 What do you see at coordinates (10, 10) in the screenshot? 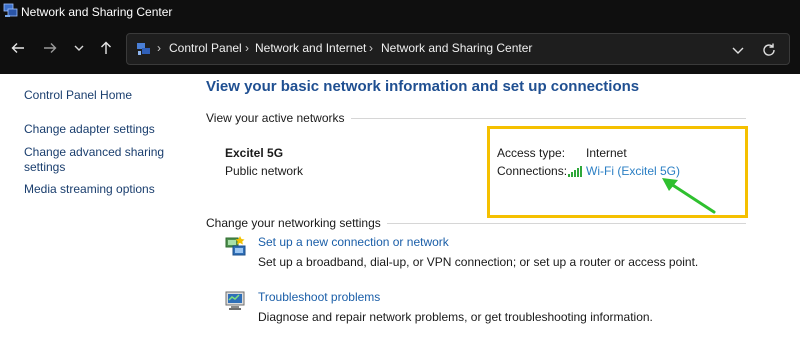
I see `network-sharing-center-icon` at bounding box center [10, 10].